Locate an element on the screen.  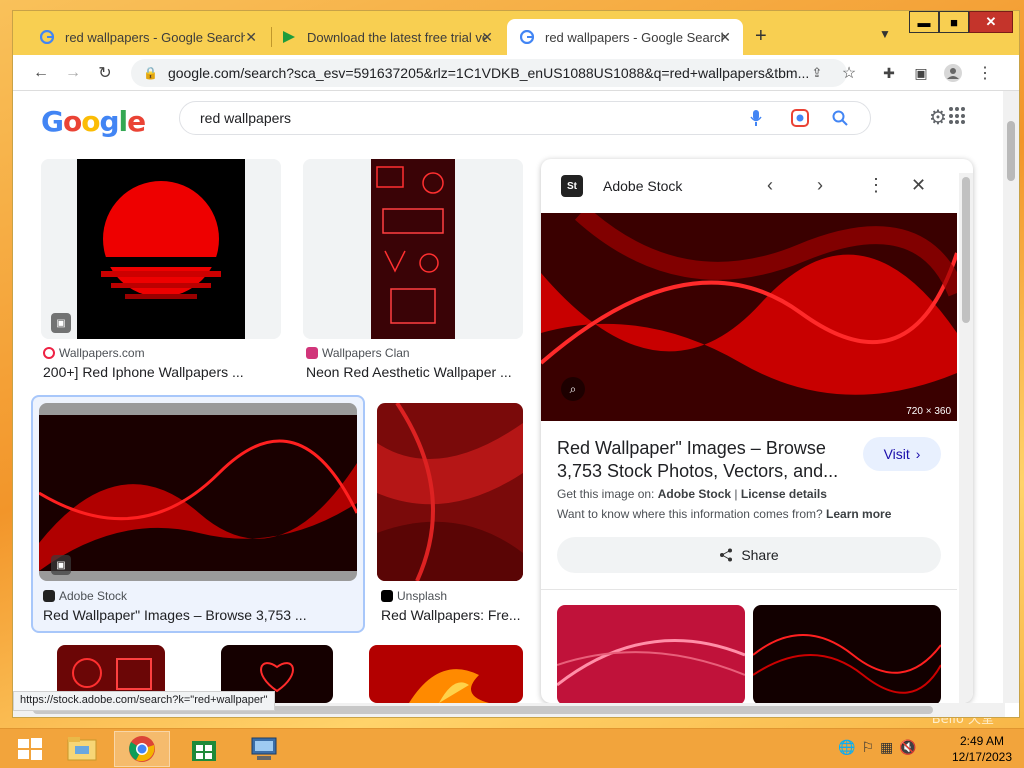
clock-date: 12/17/2023 is located at coordinates (982, 757).